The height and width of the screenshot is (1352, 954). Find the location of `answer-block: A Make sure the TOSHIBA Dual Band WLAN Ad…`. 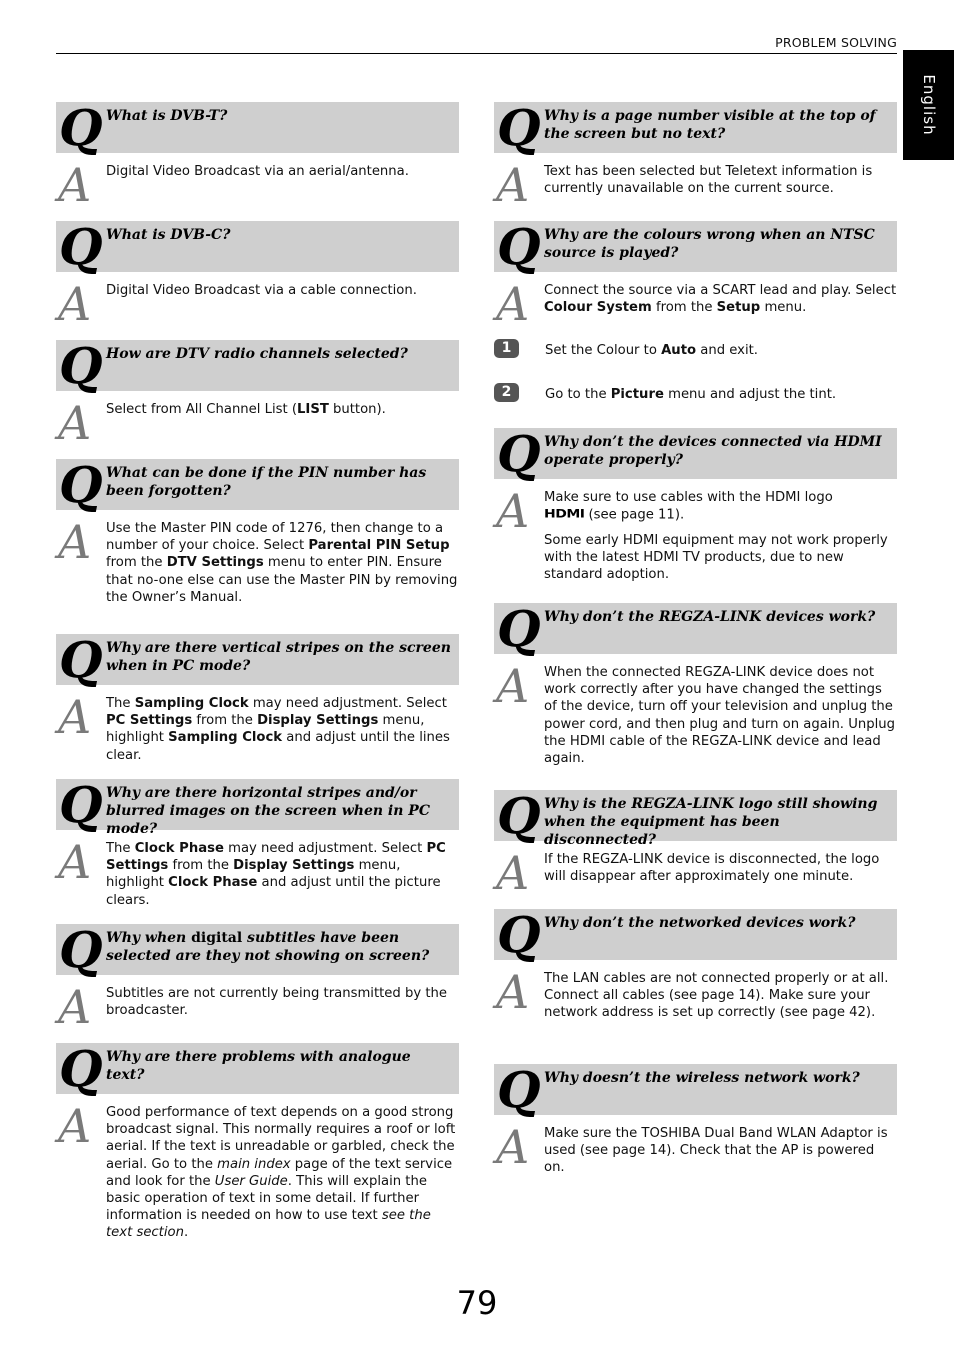

answer-block: A Make sure the TOSHIBA Dual Band WLAN Ad… is located at coordinates (695, 1148).